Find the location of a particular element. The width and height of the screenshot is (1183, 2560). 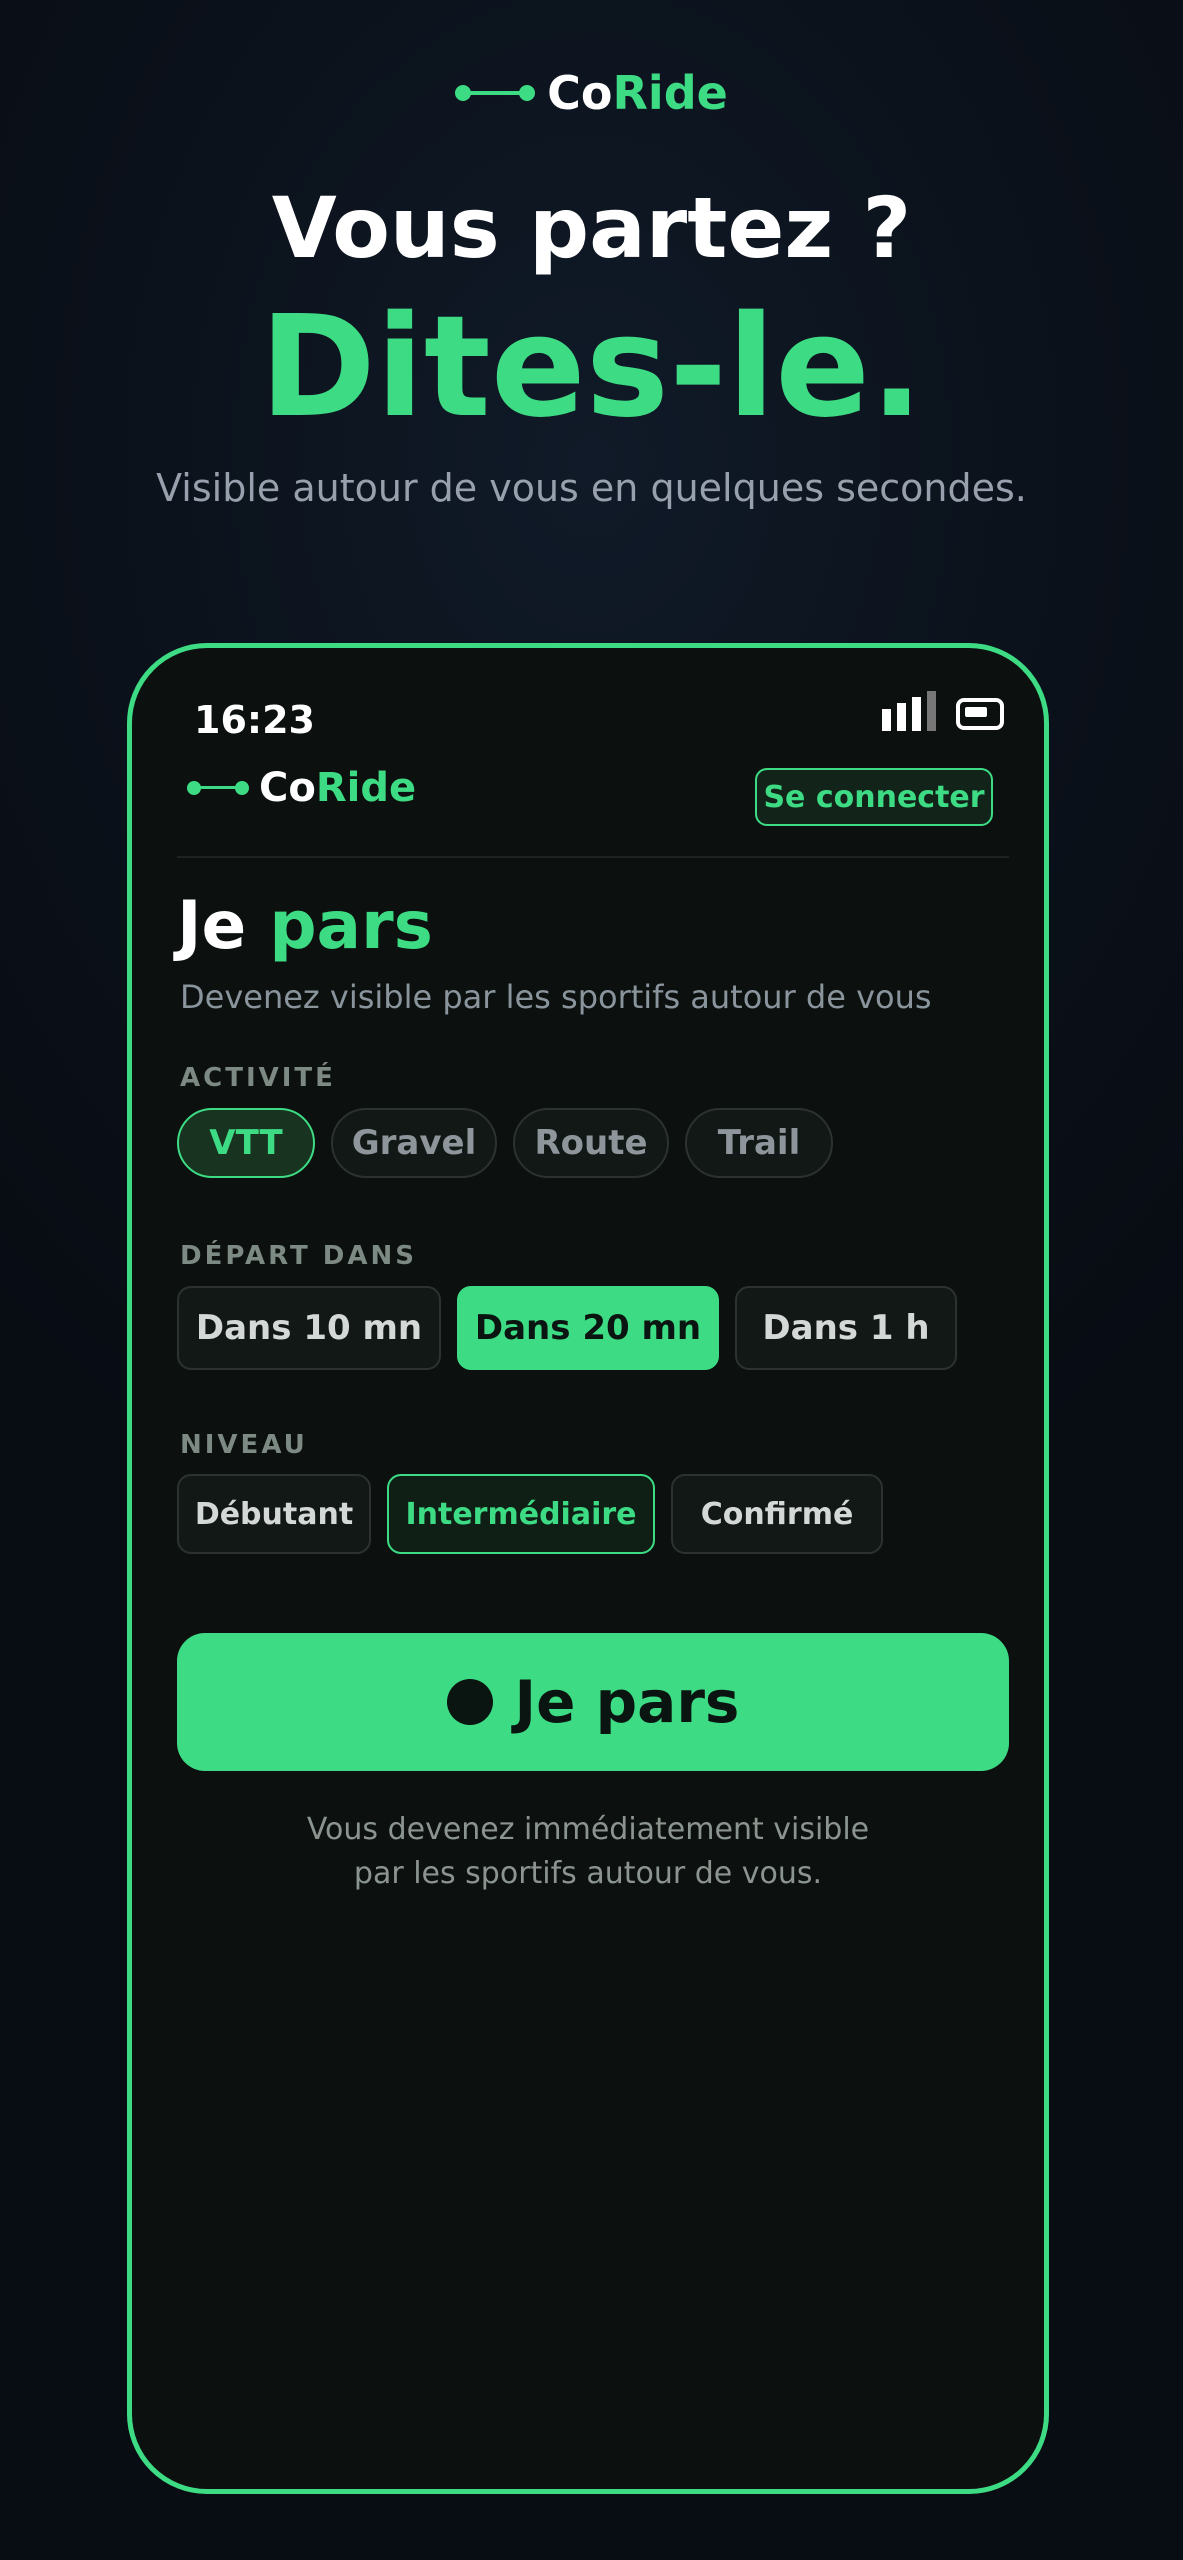

signal-bars-icon is located at coordinates (909, 711).